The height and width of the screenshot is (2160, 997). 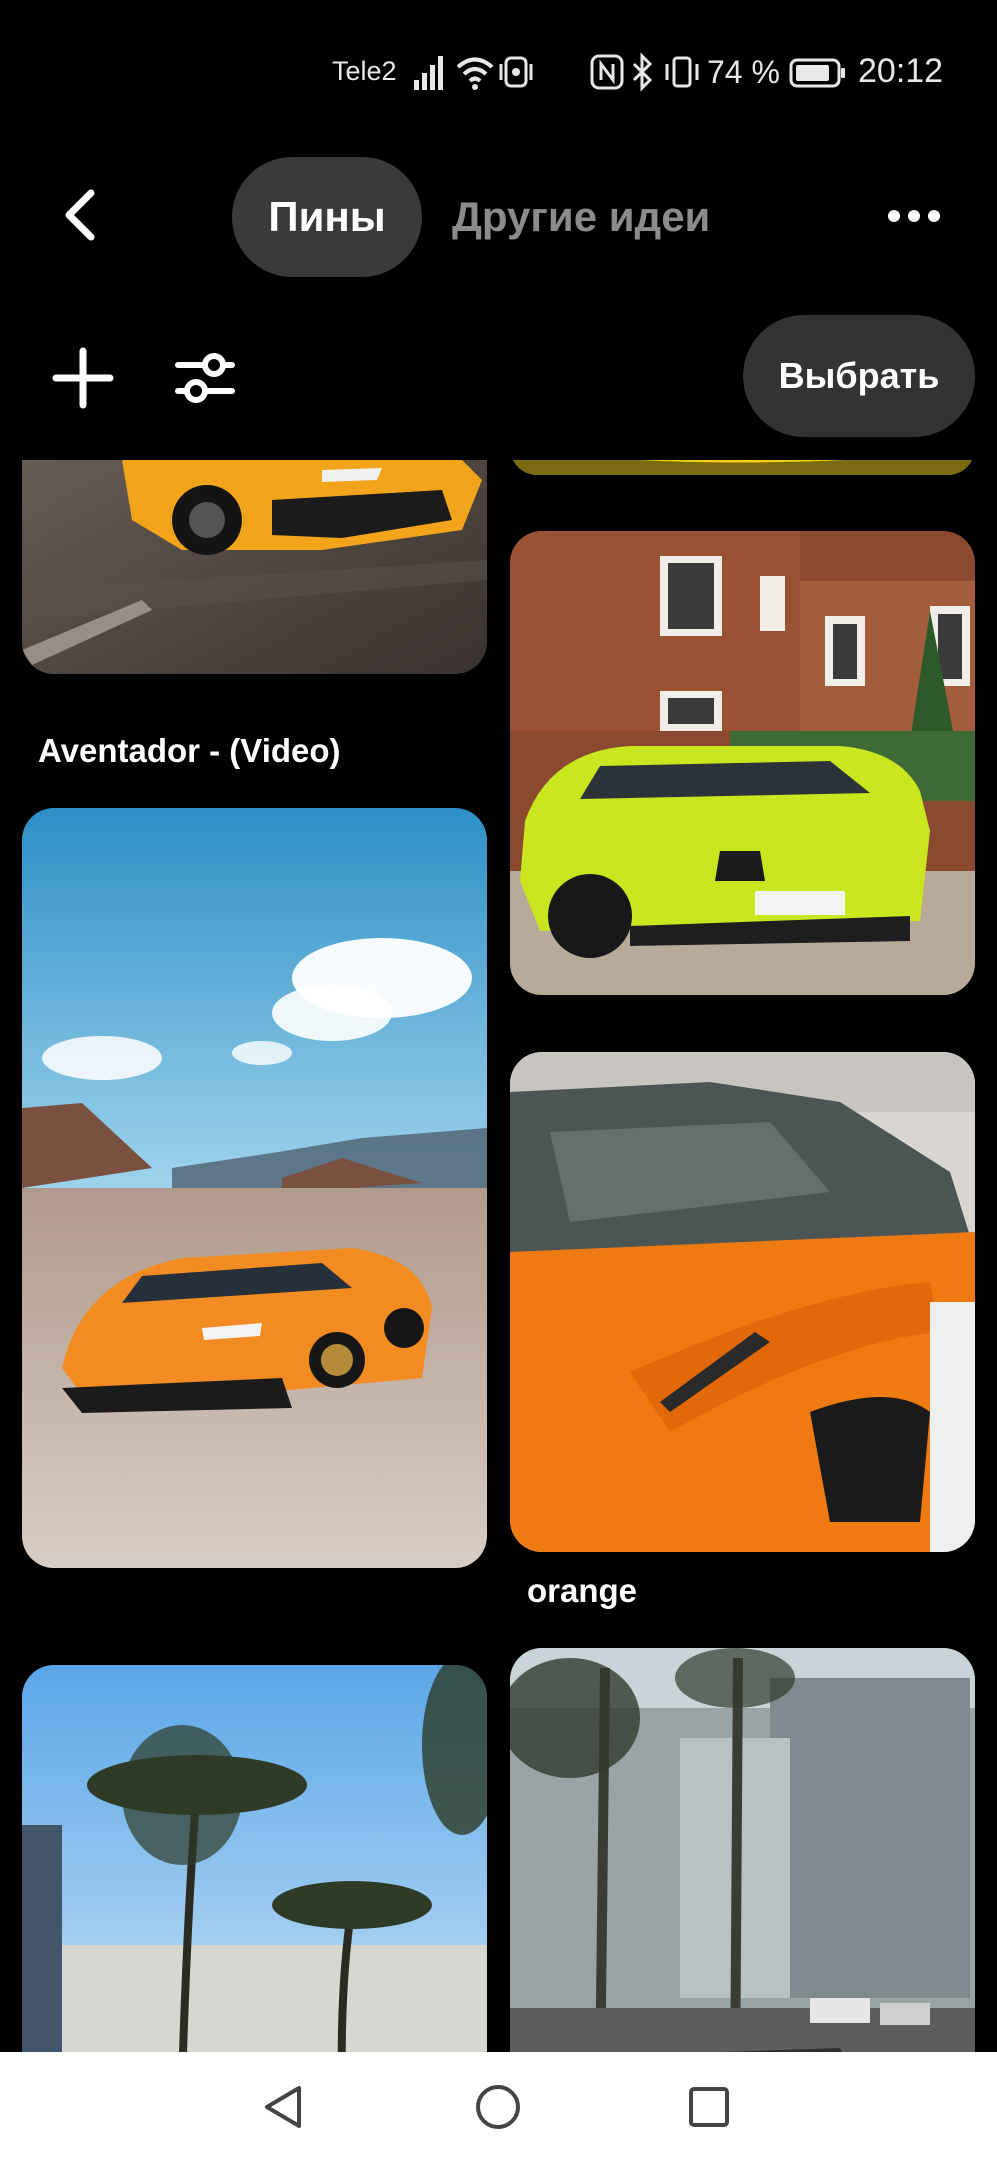 I want to click on back-triangle-icon, so click(x=284, y=2107).